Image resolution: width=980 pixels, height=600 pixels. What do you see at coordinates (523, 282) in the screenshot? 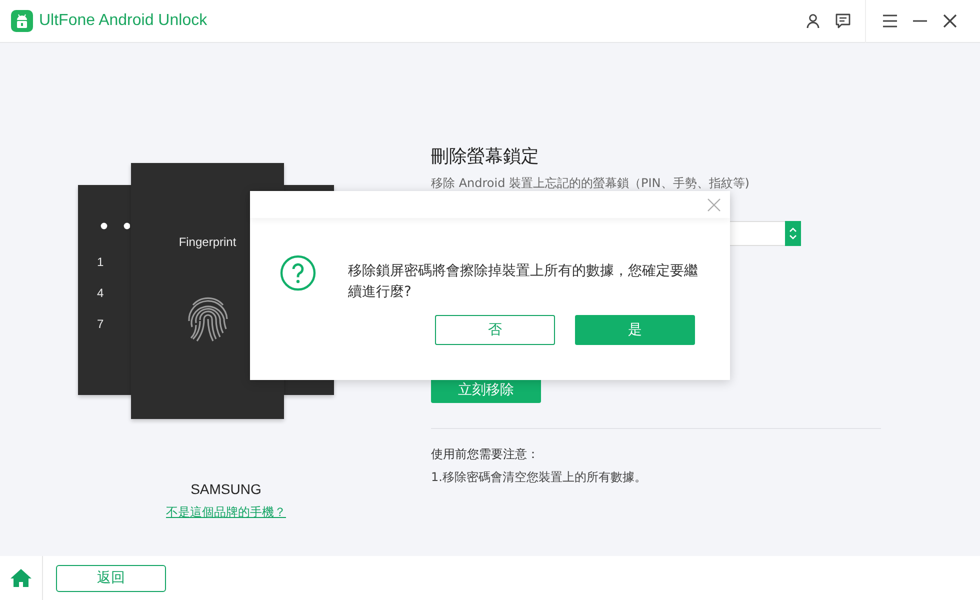
I see `dialog-message: 移除鎖屏密碼將會擦除掉裝置上所有的數據，您確定要繼續進行麼?` at bounding box center [523, 282].